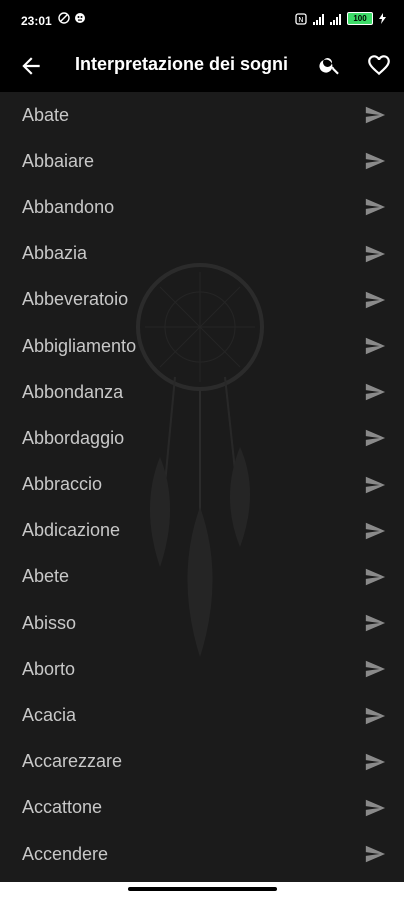  I want to click on list-item: Accendere, so click(202, 854).